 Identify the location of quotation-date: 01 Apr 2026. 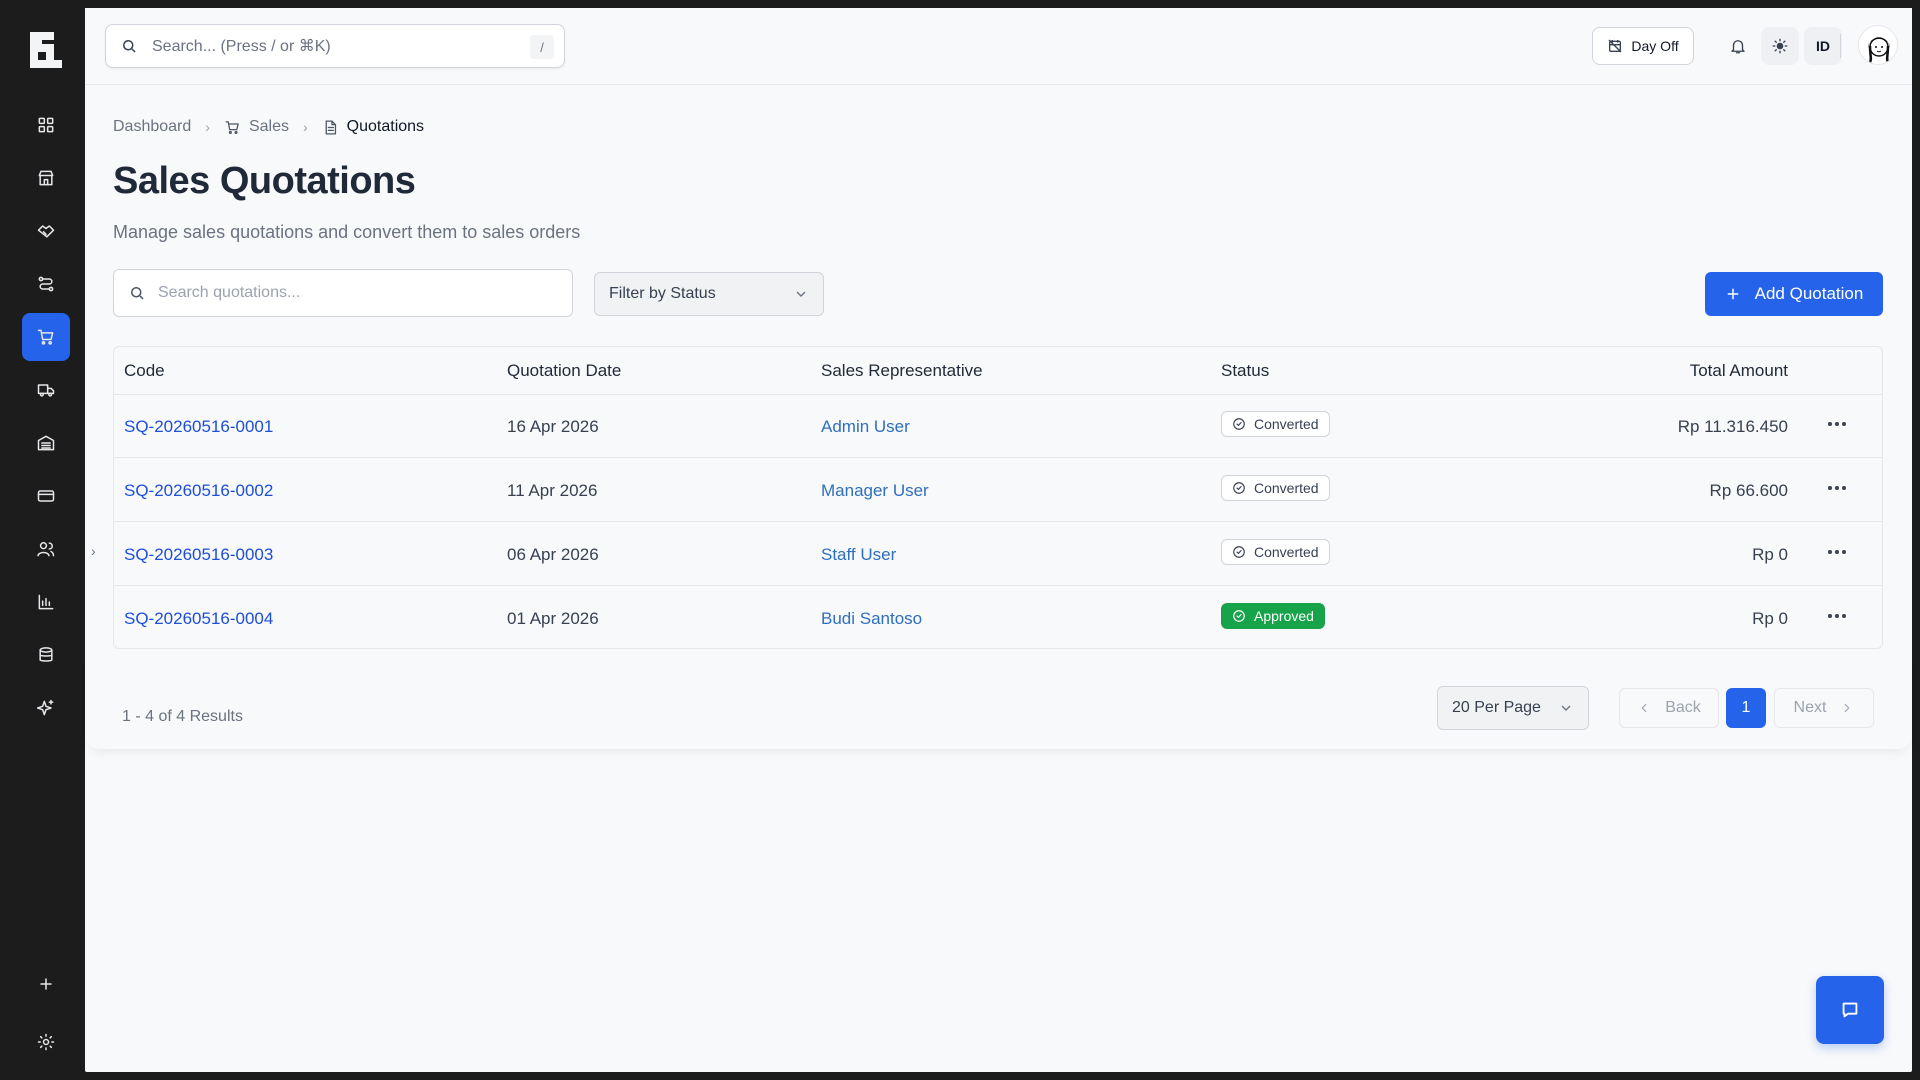
(553, 618).